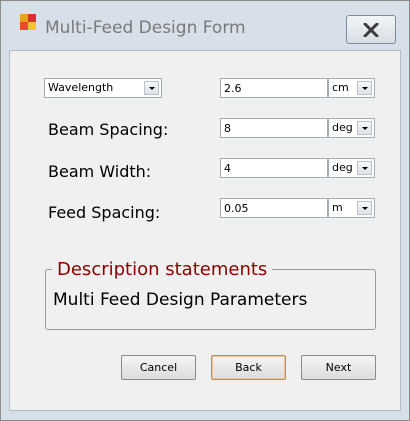  Describe the element at coordinates (351, 88) in the screenshot. I see `wavelength-unit-select: cm` at that location.